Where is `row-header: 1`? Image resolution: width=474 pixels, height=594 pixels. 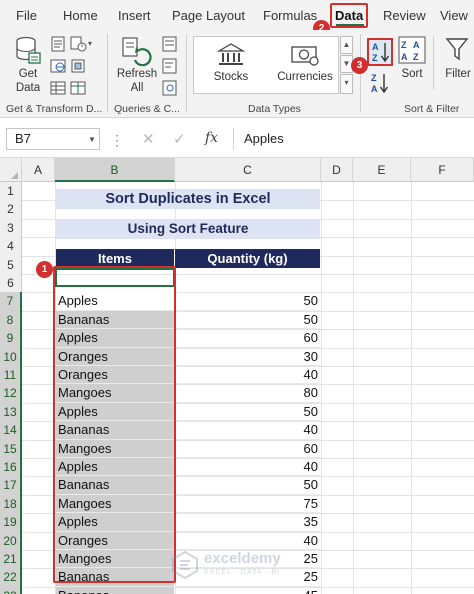
row-header: 1 is located at coordinates (11, 191).